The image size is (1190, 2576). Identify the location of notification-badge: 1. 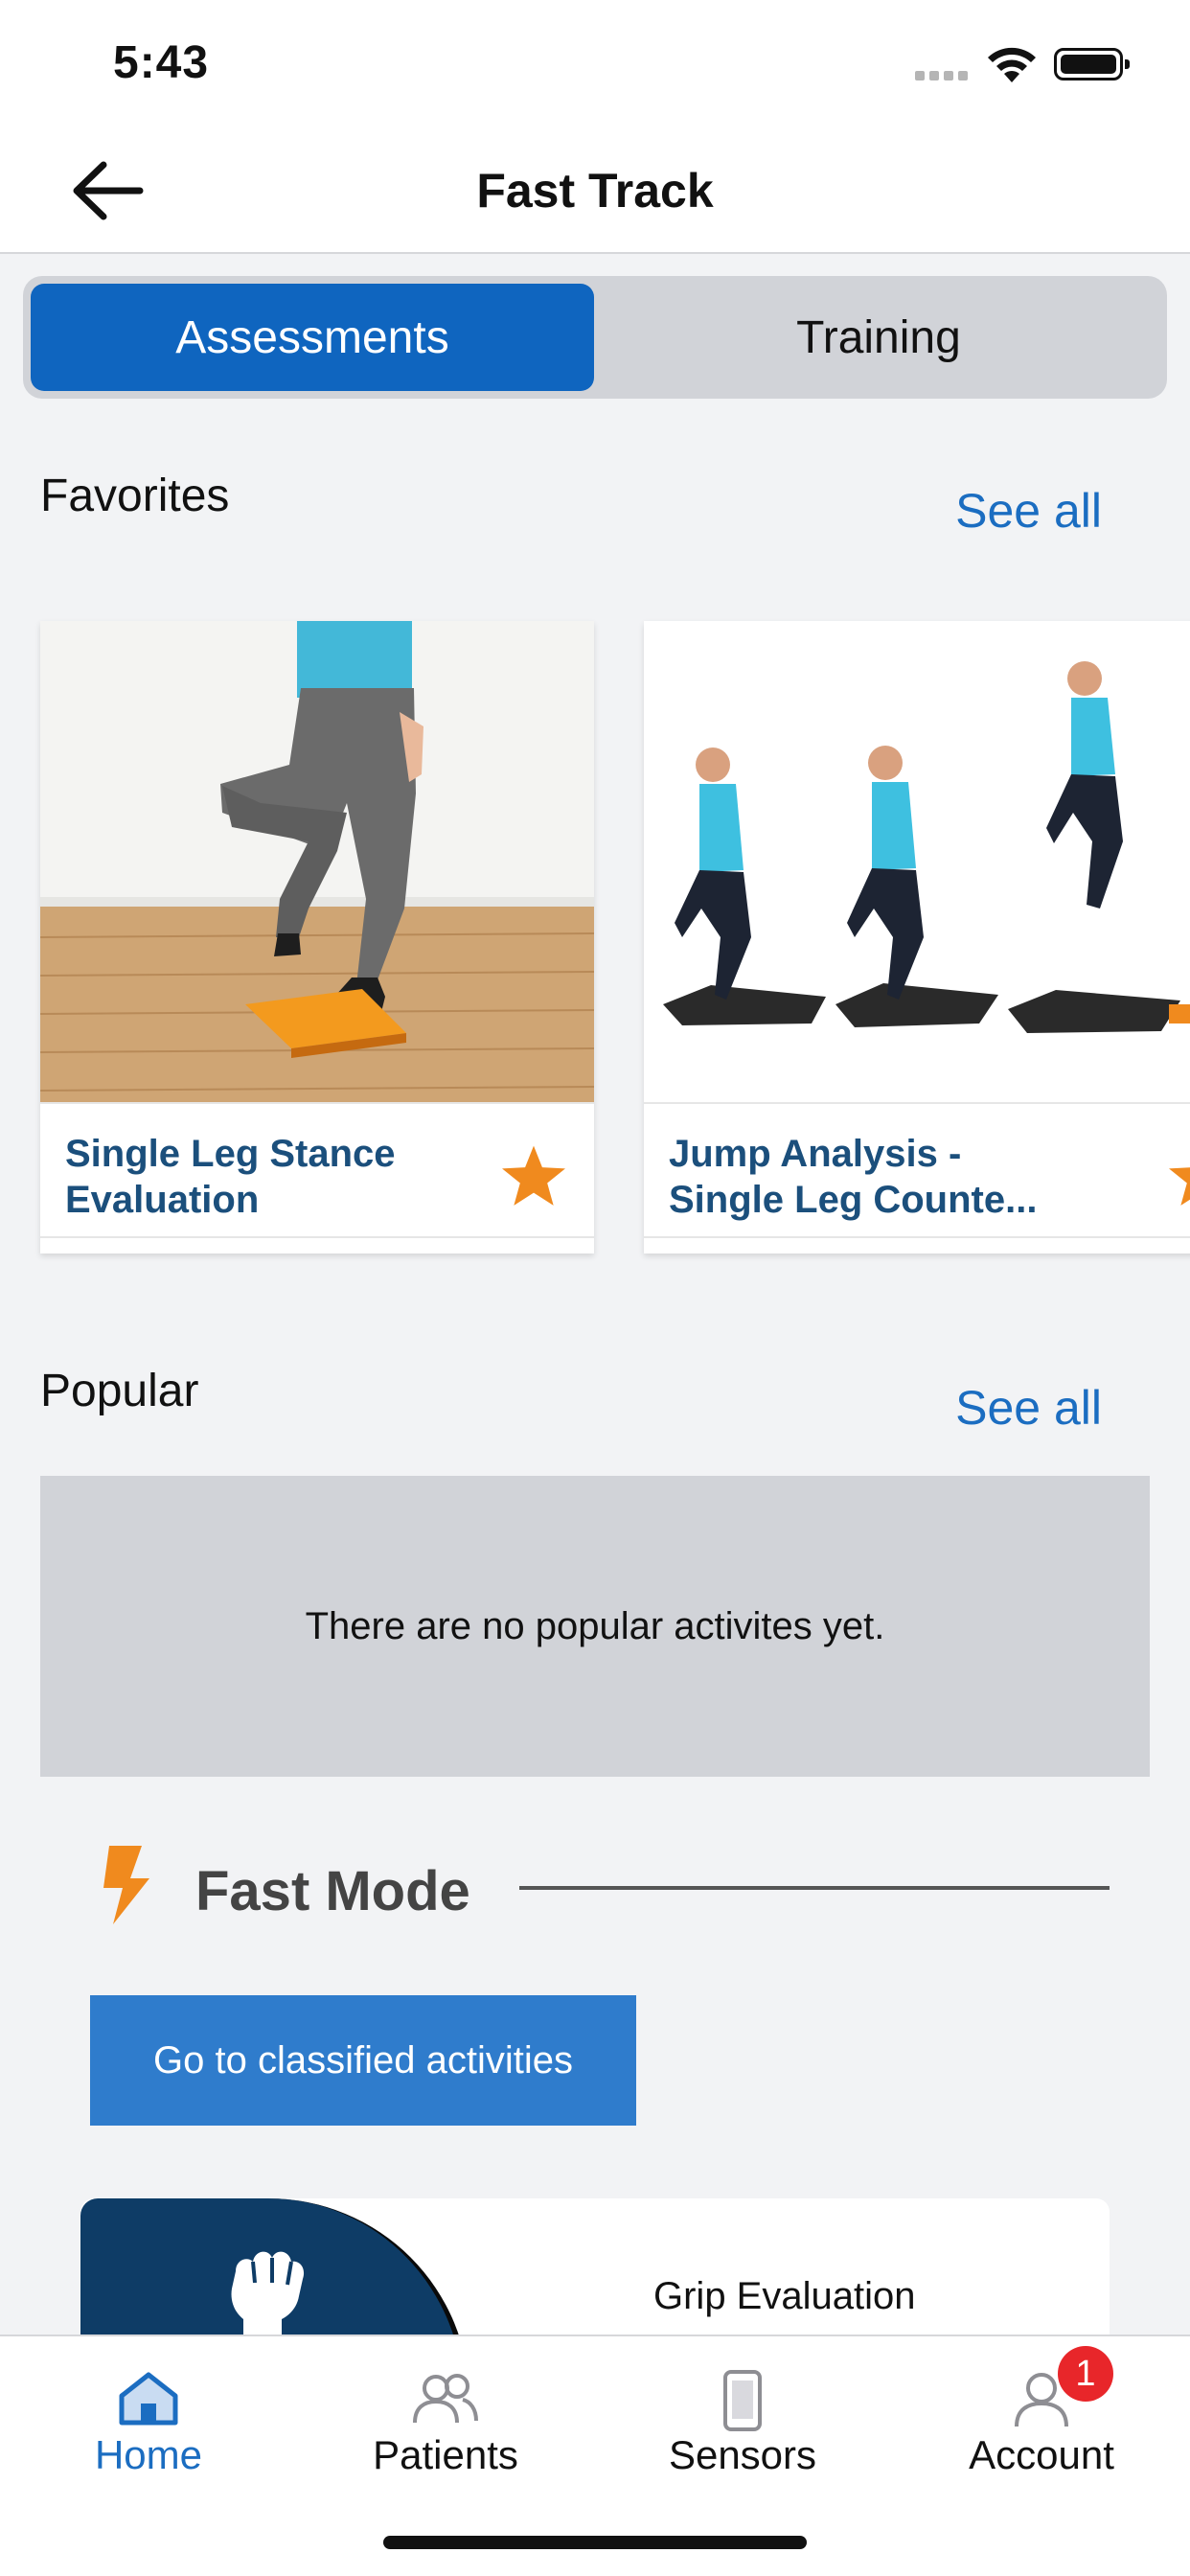
(1085, 2374).